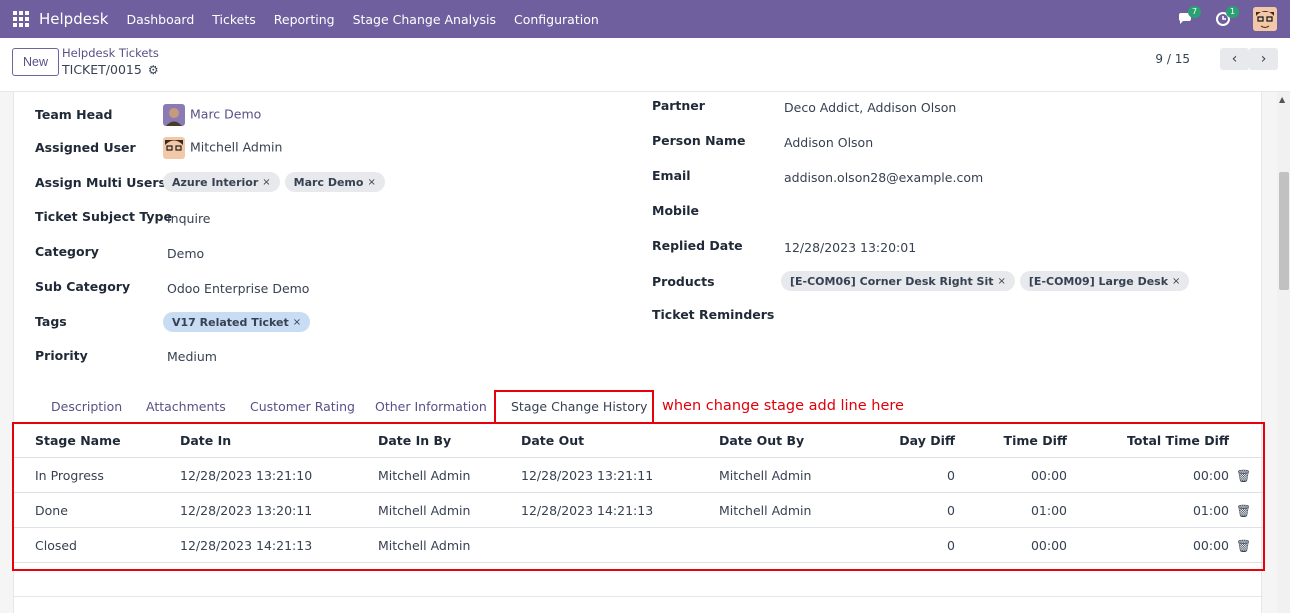 This screenshot has width=1290, height=613. What do you see at coordinates (85, 147) in the screenshot?
I see `assigned-user-label: Assigned User` at bounding box center [85, 147].